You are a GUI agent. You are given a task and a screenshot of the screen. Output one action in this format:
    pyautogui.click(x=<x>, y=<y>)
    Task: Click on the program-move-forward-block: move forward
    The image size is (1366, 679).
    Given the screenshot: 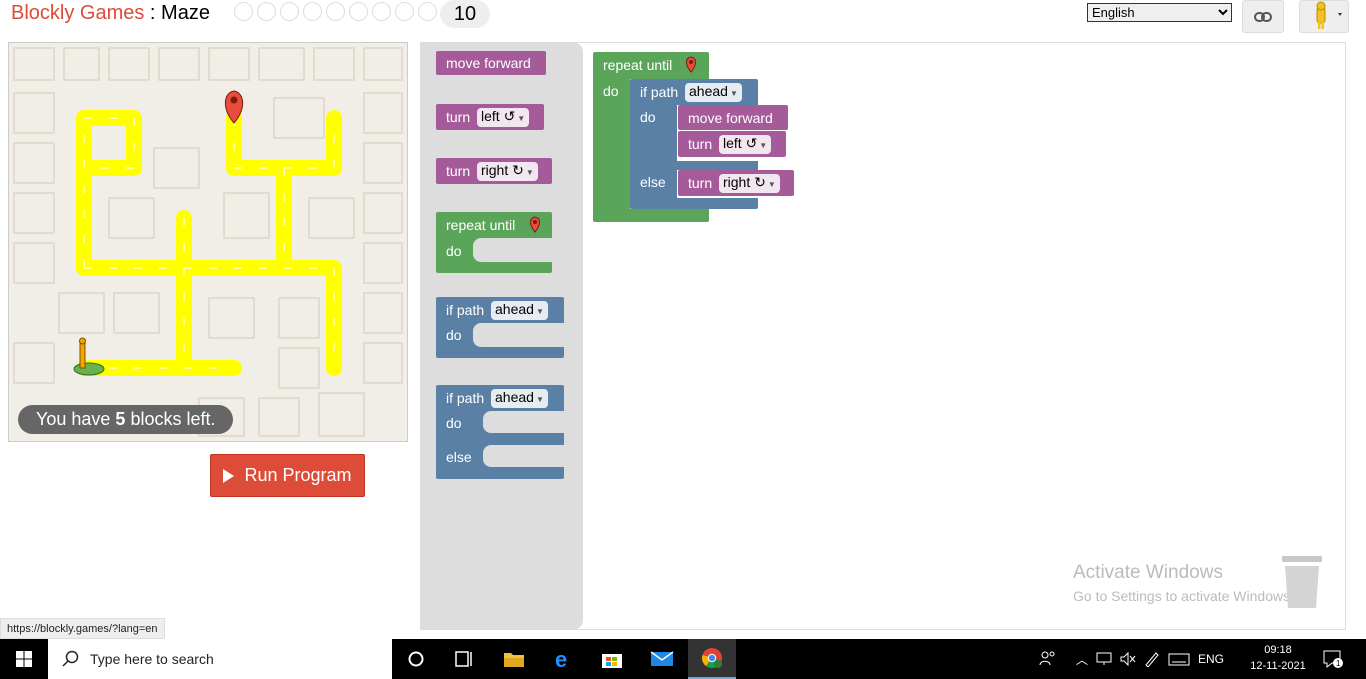 What is the action you would take?
    pyautogui.click(x=733, y=117)
    